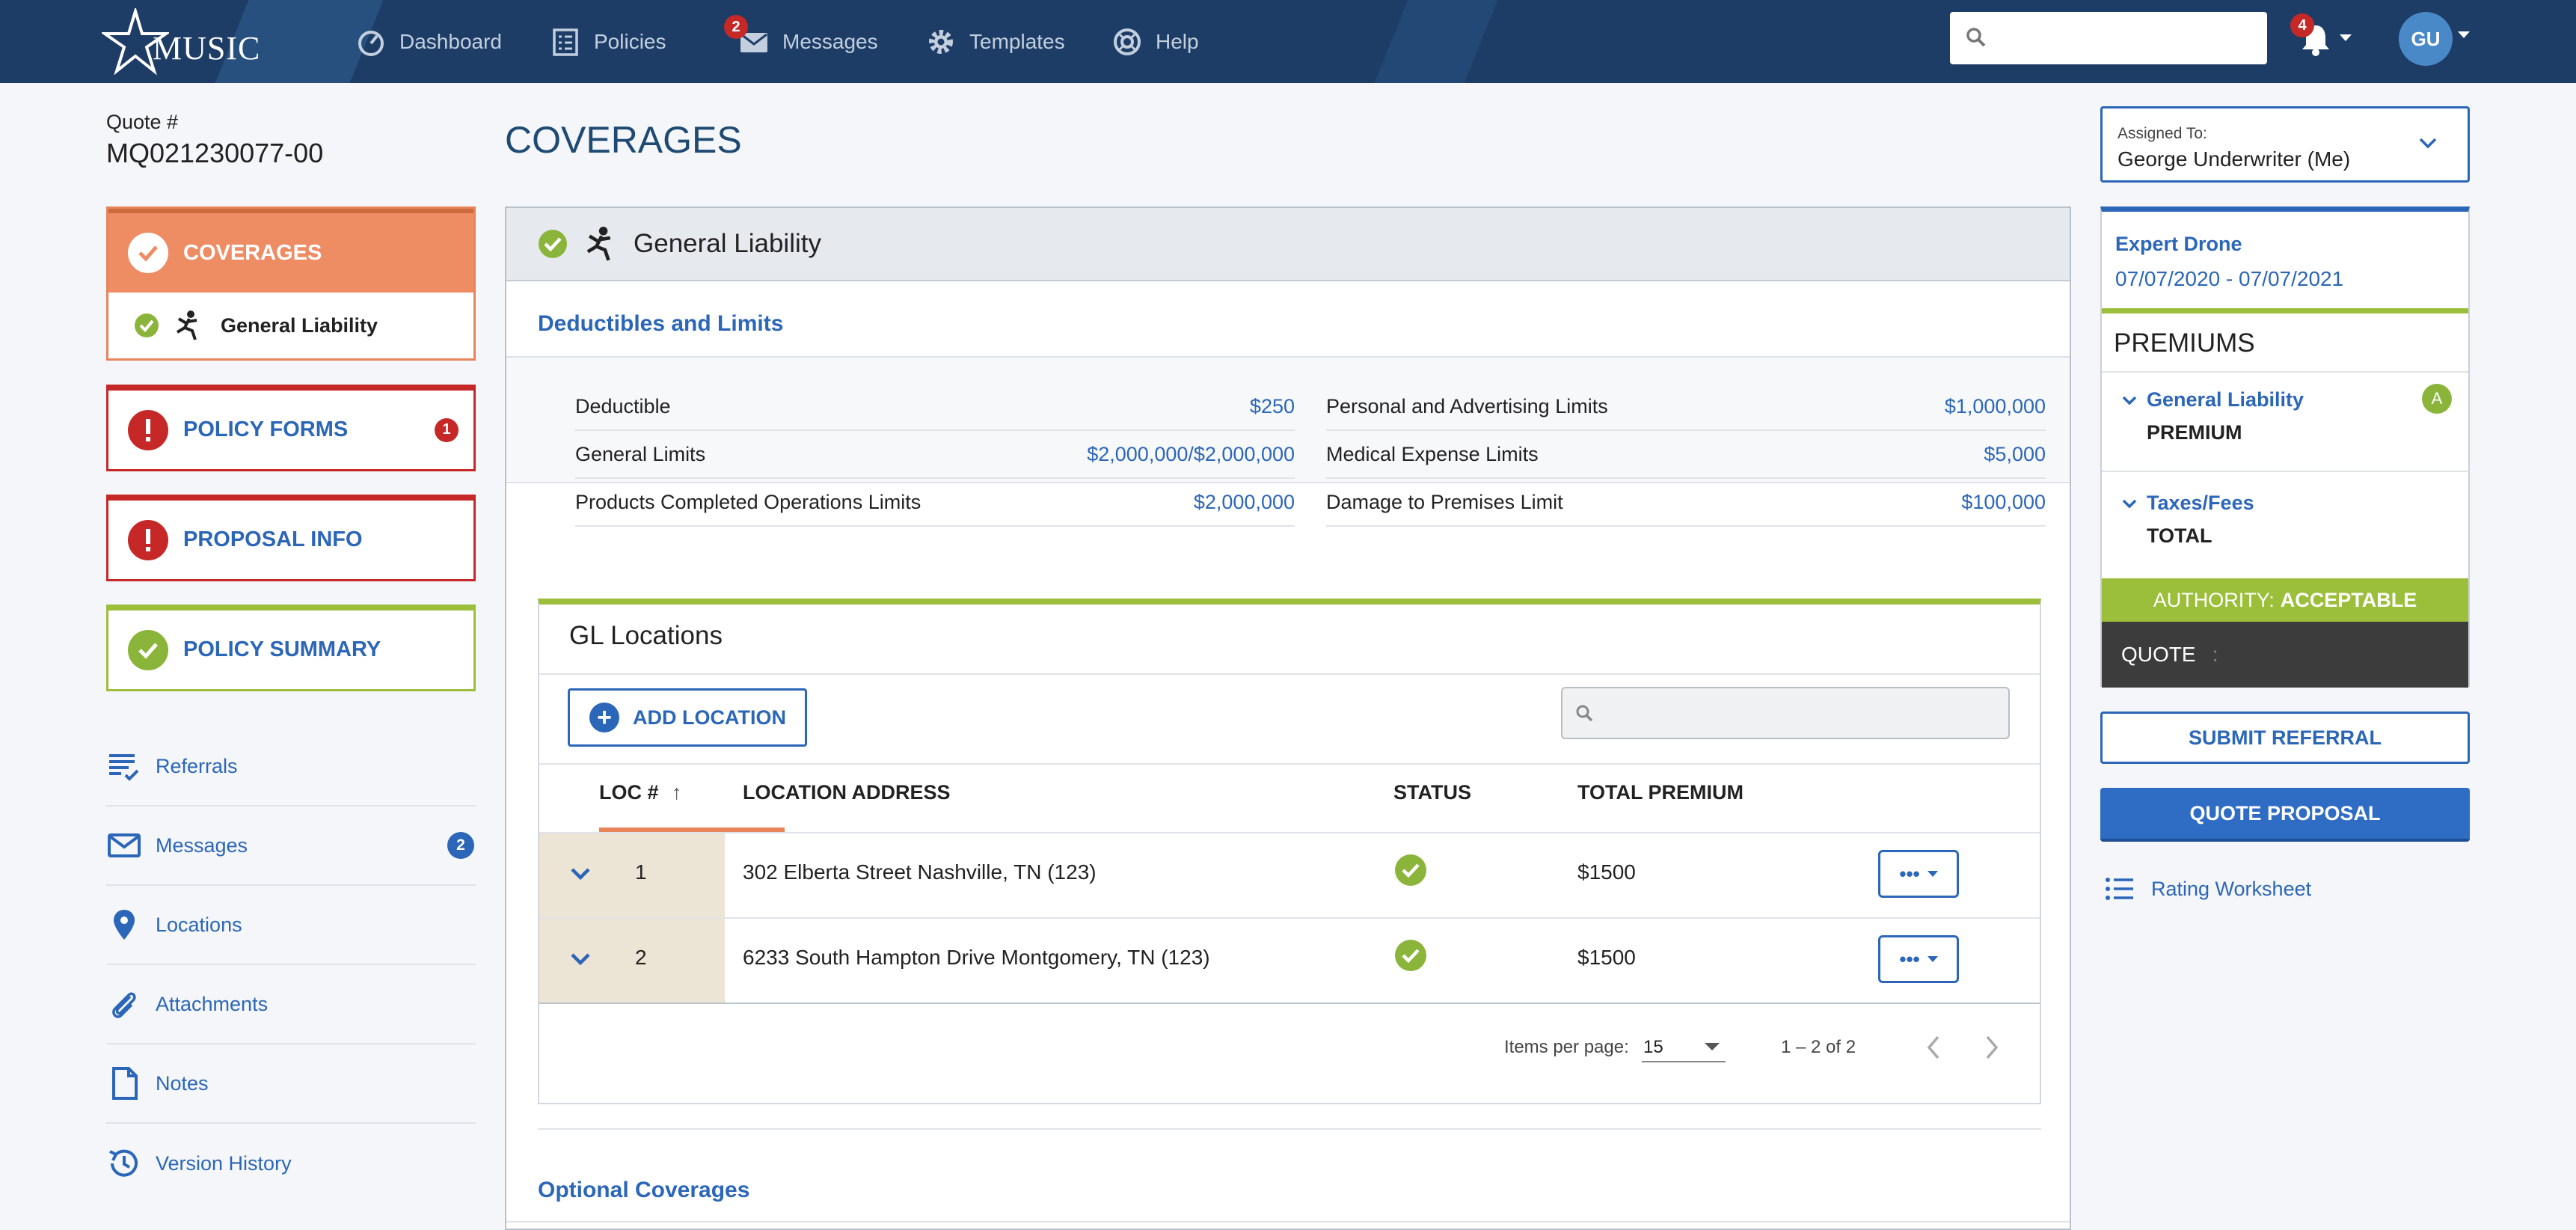 Image resolution: width=2576 pixels, height=1230 pixels. Describe the element at coordinates (1909, 873) in the screenshot. I see `more-icon: •••` at that location.